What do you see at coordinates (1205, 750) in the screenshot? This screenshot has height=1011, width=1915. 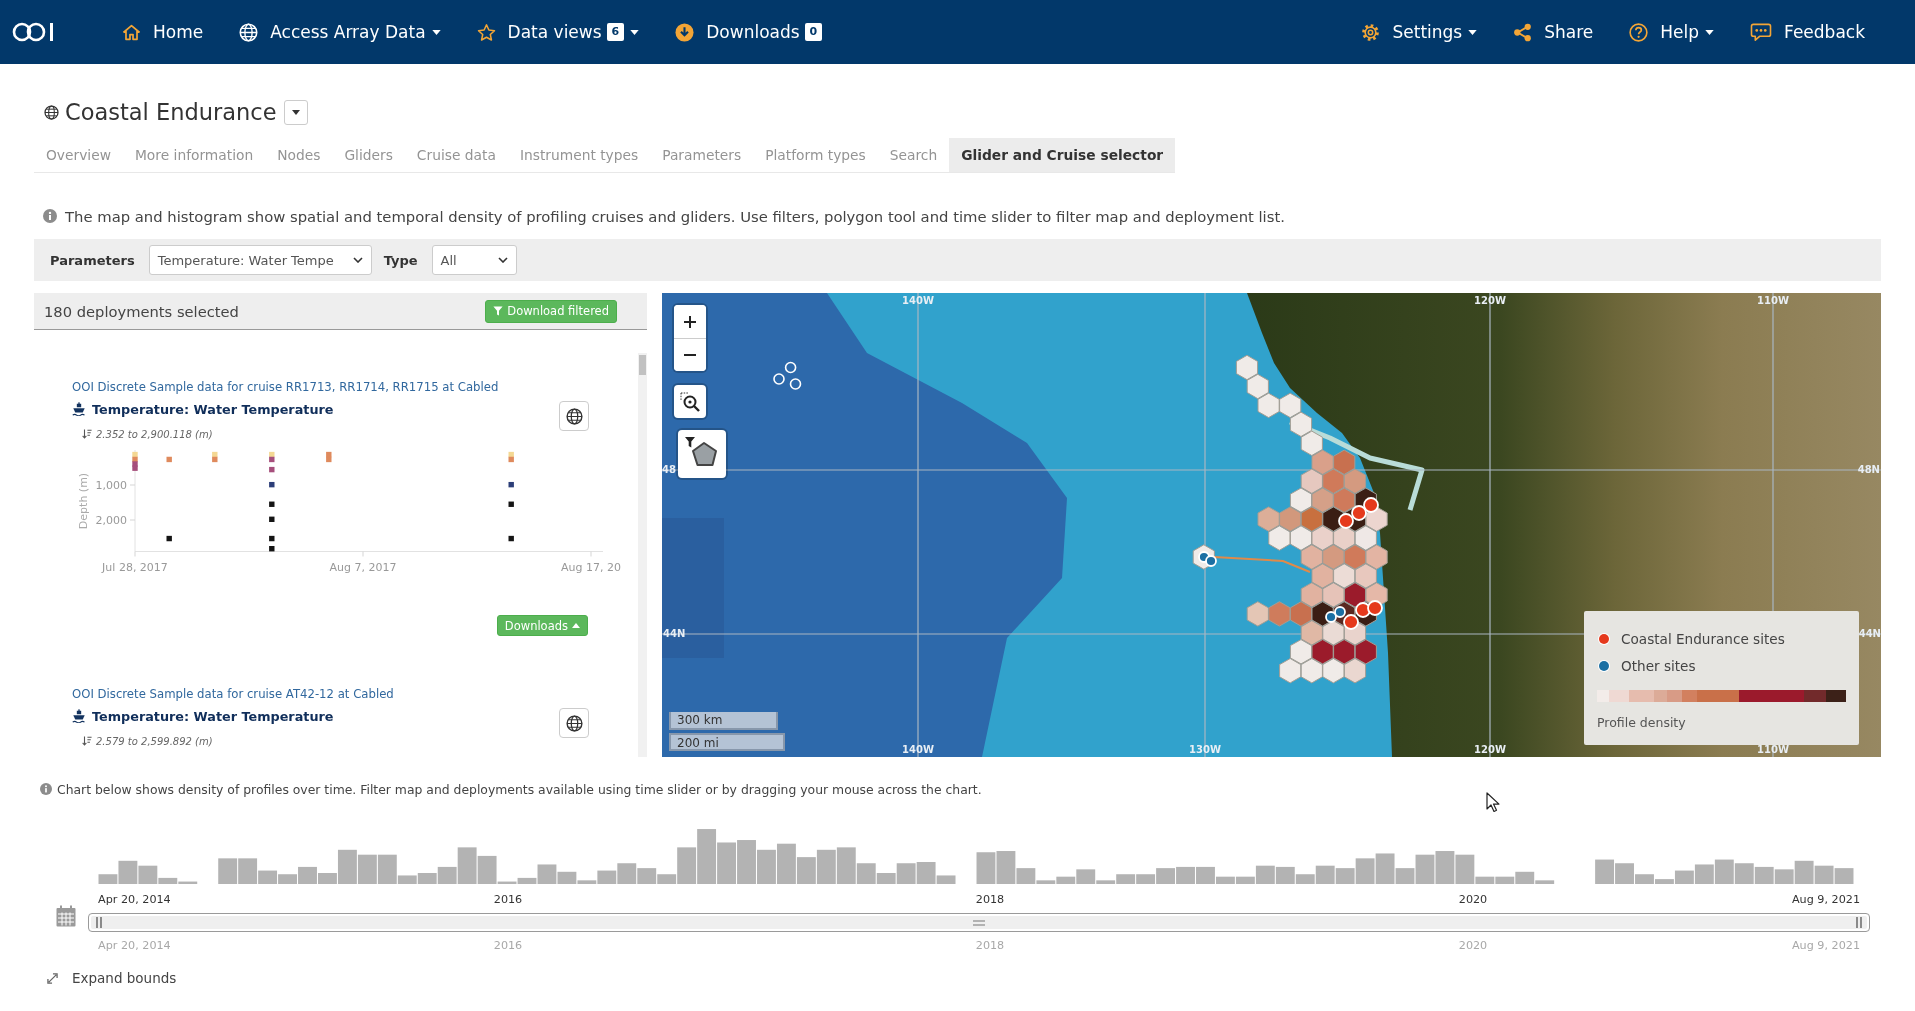 I see `coordinate-label: 130W` at bounding box center [1205, 750].